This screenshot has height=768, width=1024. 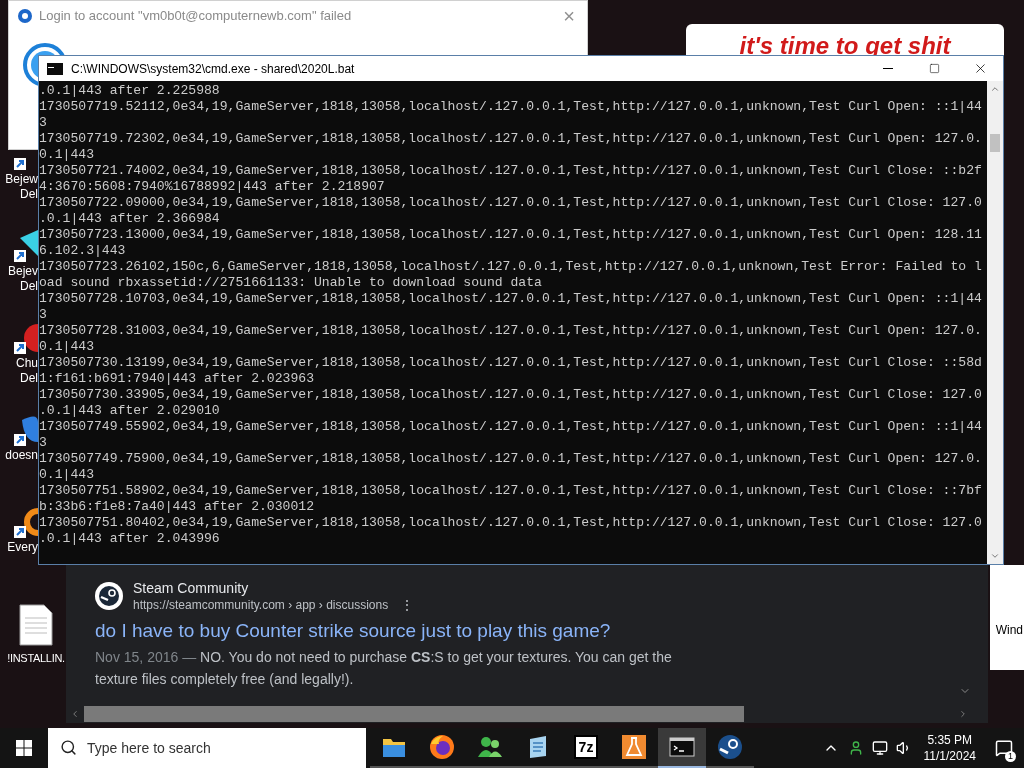 What do you see at coordinates (129, 91) in the screenshot?
I see `console-line: .0.1|443 after 2.225988` at bounding box center [129, 91].